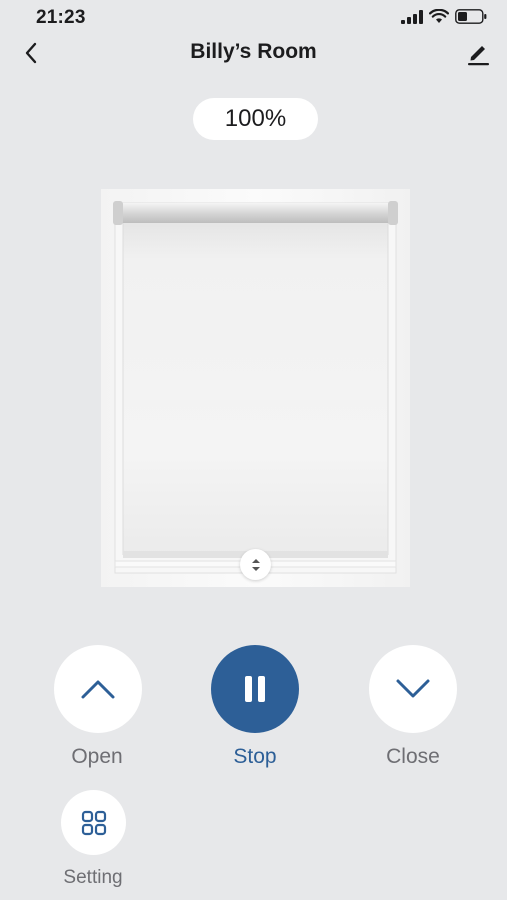 This screenshot has width=507, height=900. I want to click on status-bar: 21:23, so click(253, 18).